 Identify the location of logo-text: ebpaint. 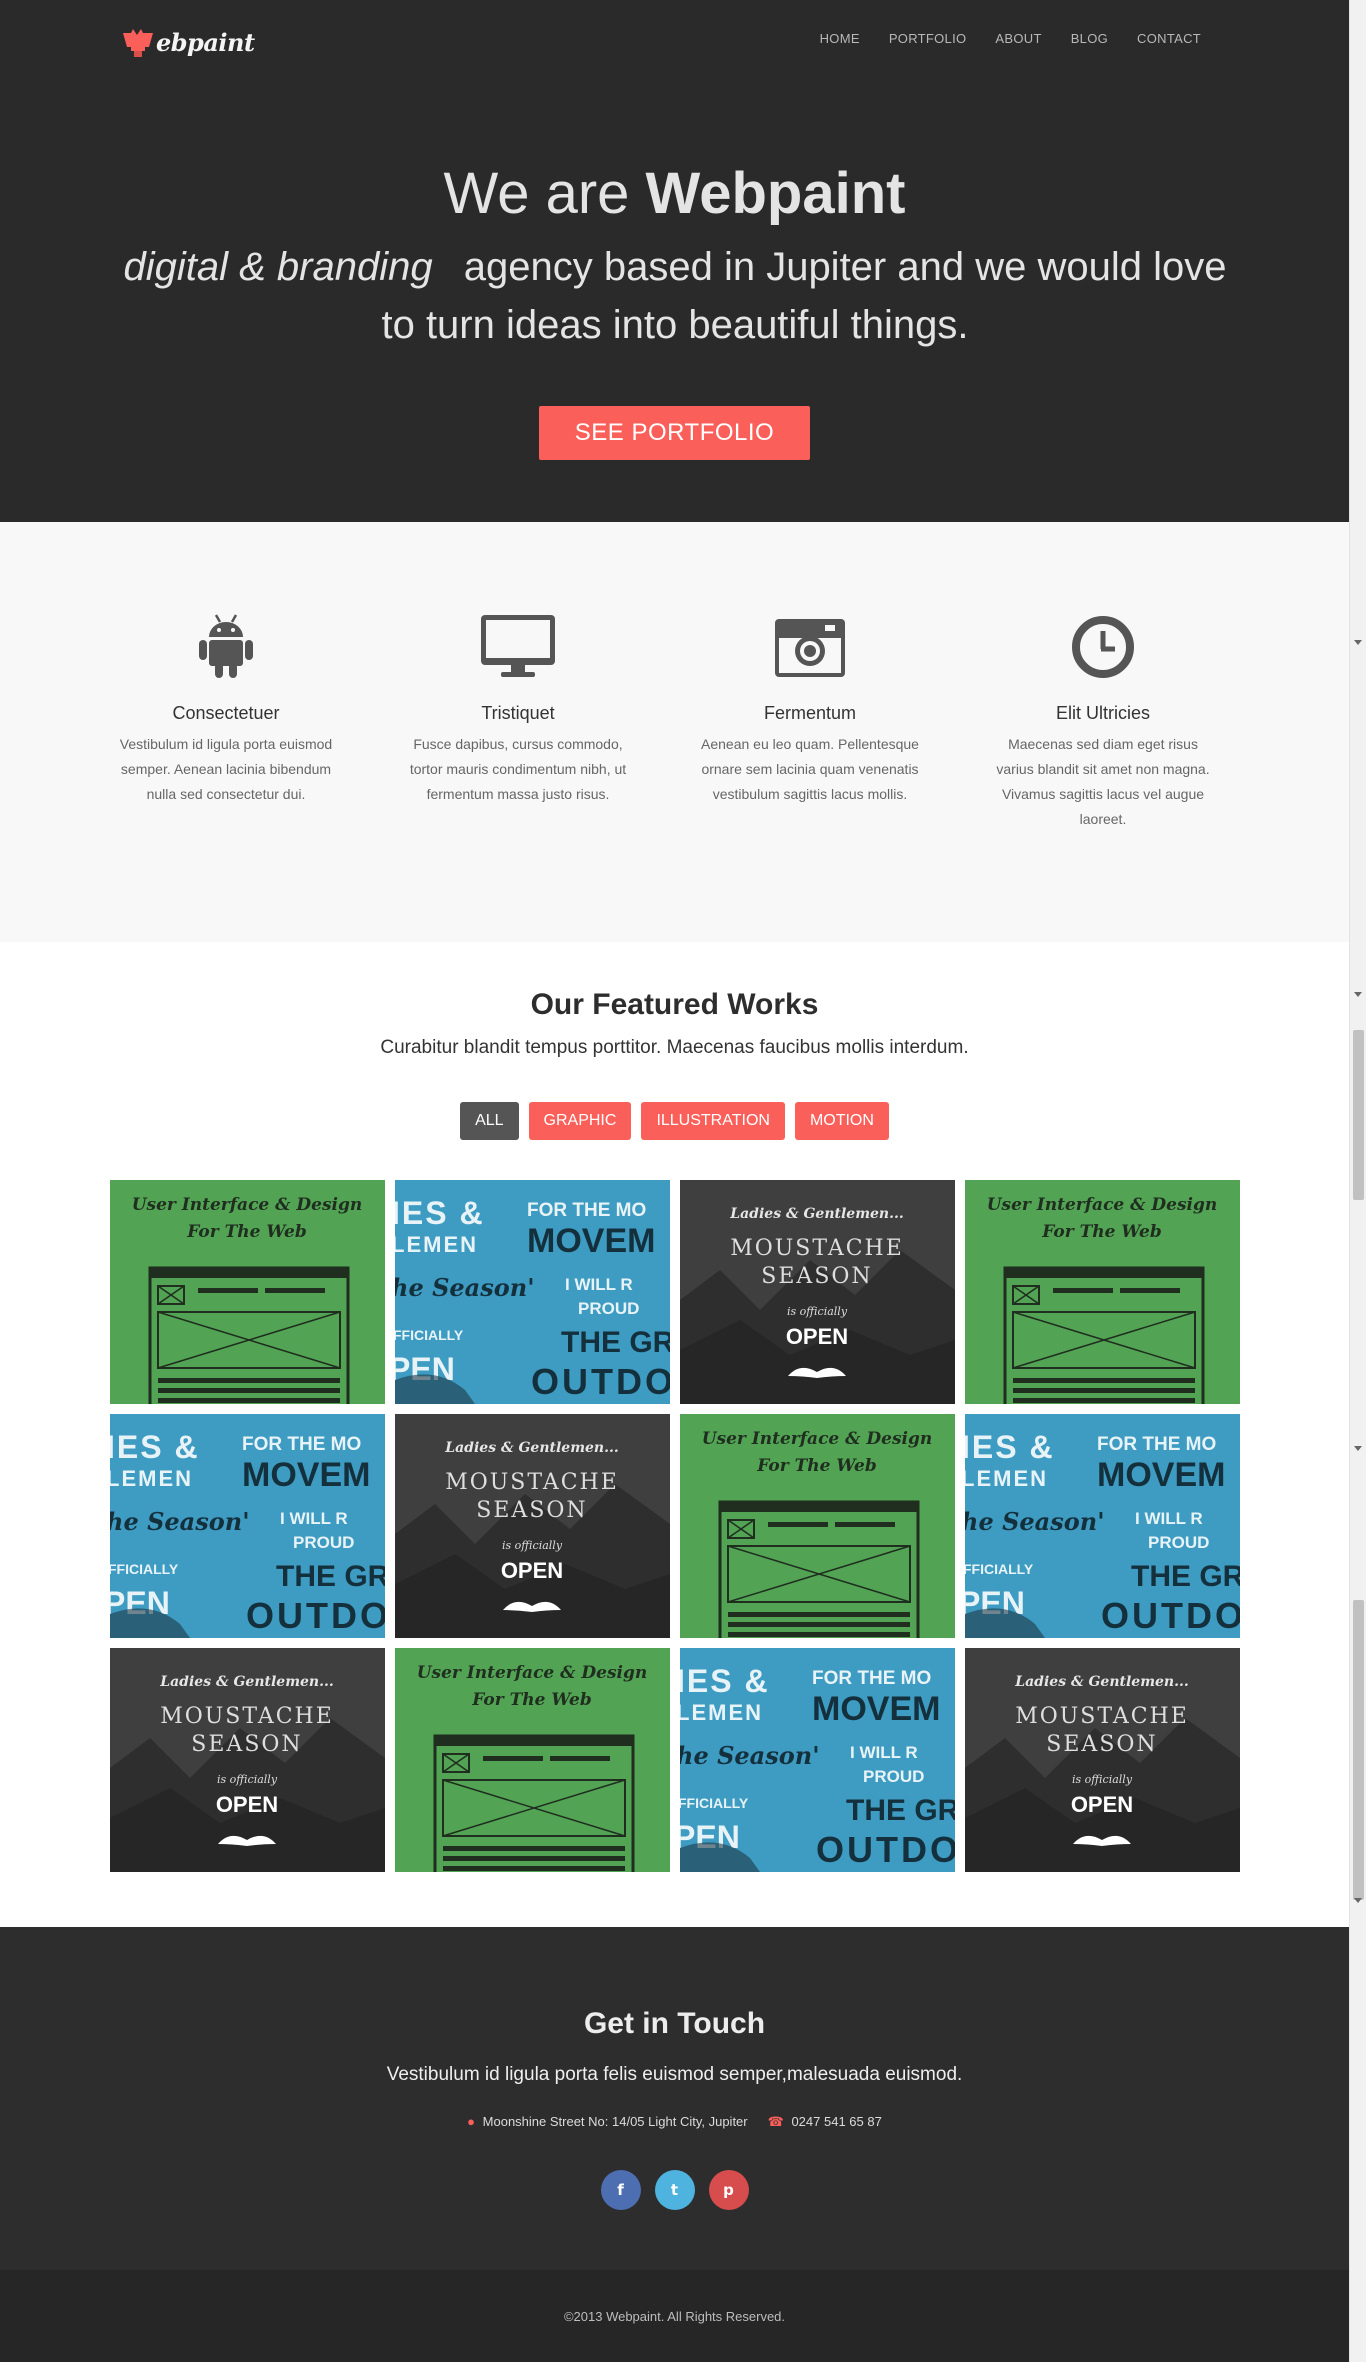
(205, 42).